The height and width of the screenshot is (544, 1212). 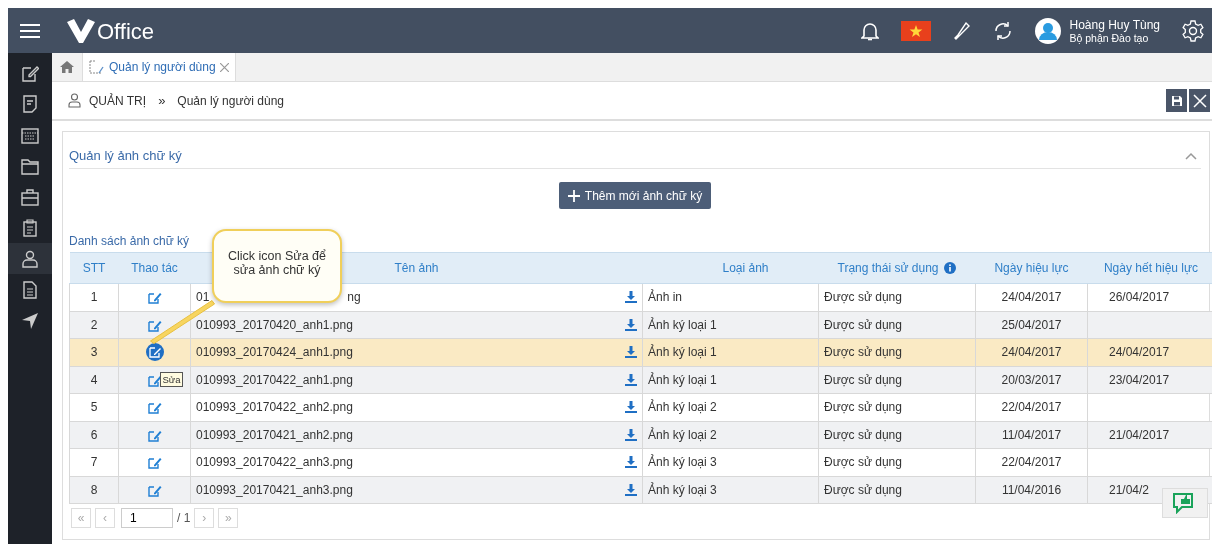 I want to click on clipboard-icon, so click(x=30, y=227).